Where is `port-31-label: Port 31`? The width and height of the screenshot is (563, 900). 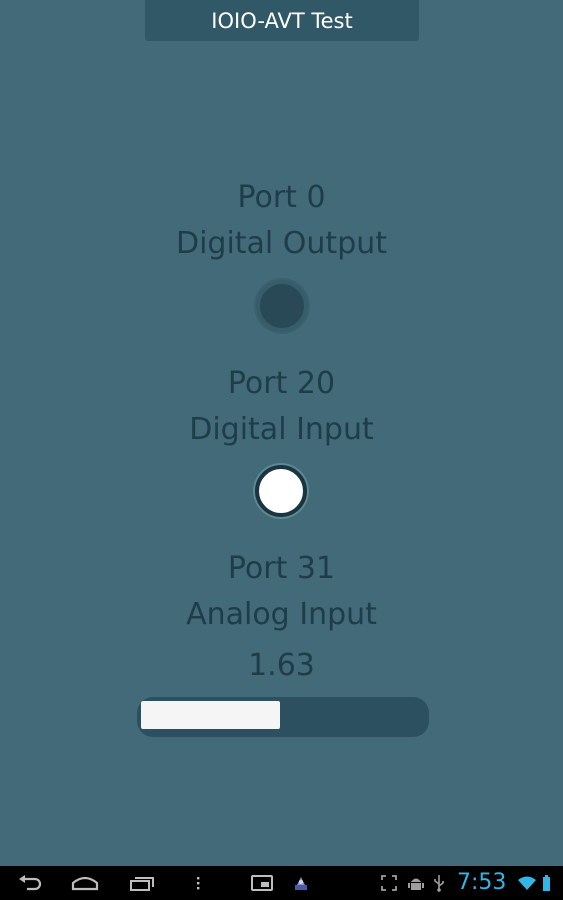 port-31-label: Port 31 is located at coordinates (281, 568).